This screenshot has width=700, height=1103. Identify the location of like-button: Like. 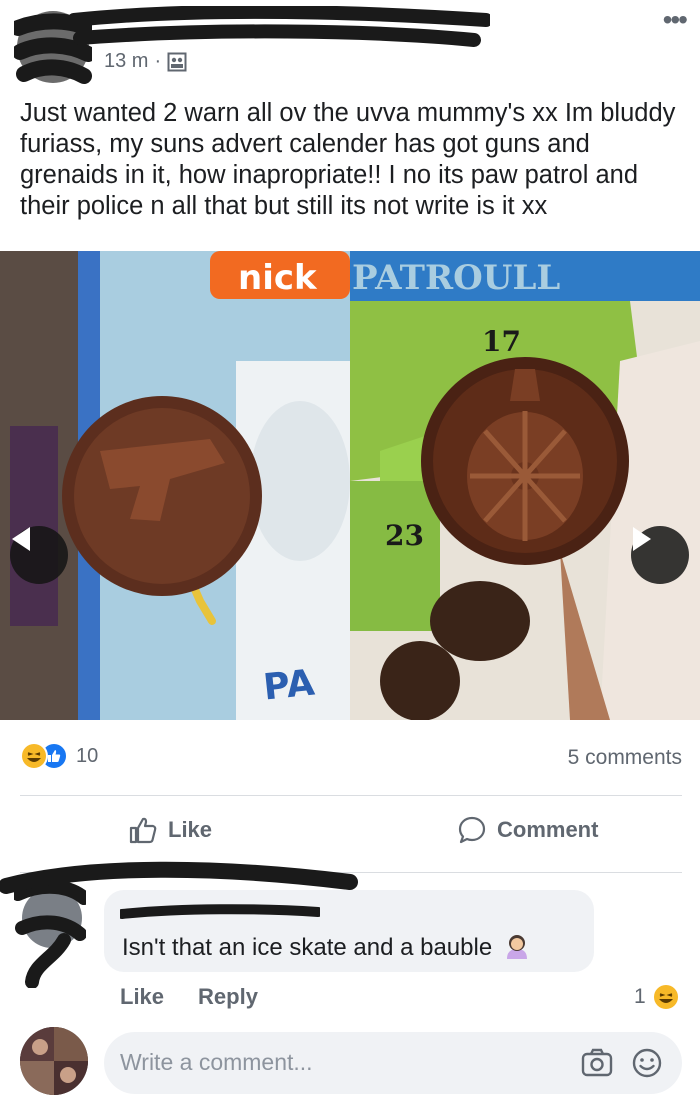
(170, 830).